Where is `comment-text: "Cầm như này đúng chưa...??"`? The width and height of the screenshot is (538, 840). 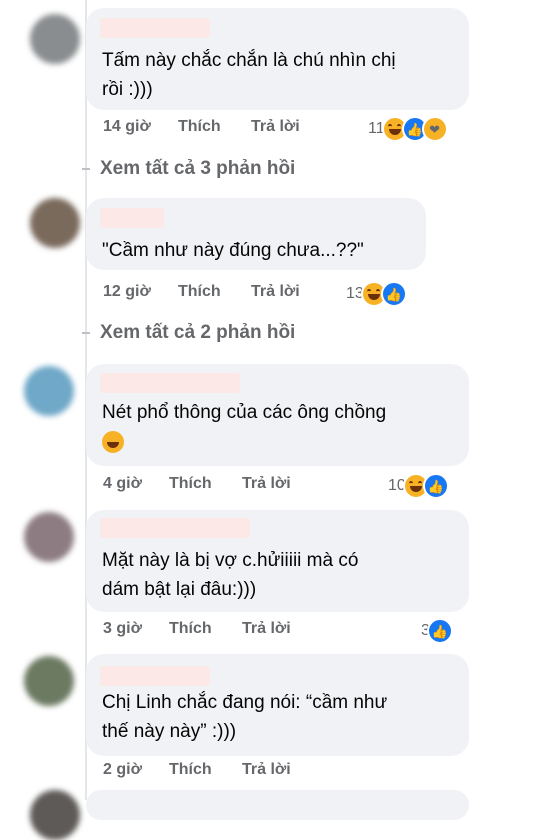 comment-text: "Cầm như này đúng chưa...??" is located at coordinates (233, 250).